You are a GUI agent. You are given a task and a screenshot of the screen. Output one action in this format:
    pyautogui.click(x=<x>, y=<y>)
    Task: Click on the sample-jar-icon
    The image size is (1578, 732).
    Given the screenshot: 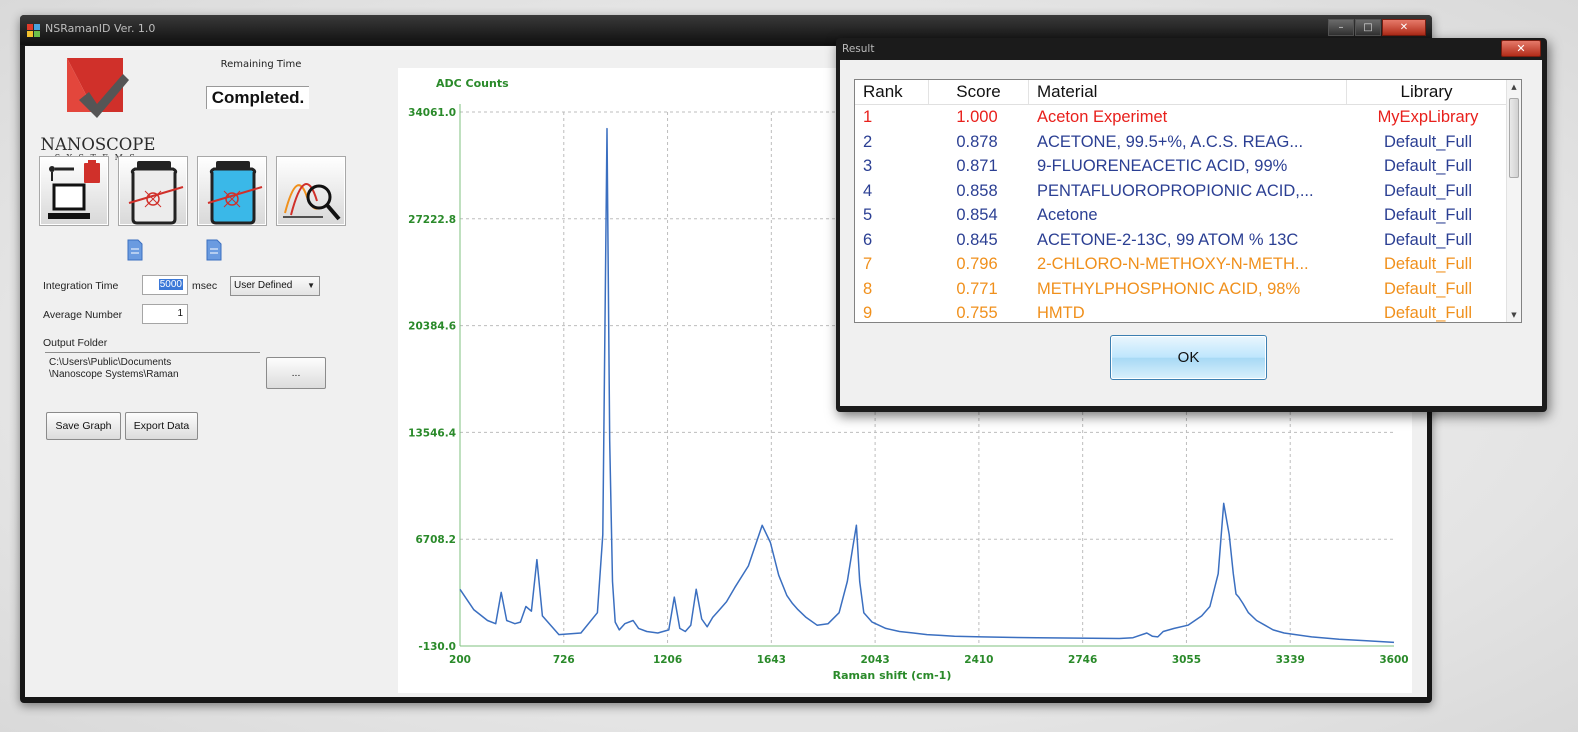 What is the action you would take?
    pyautogui.click(x=156, y=193)
    